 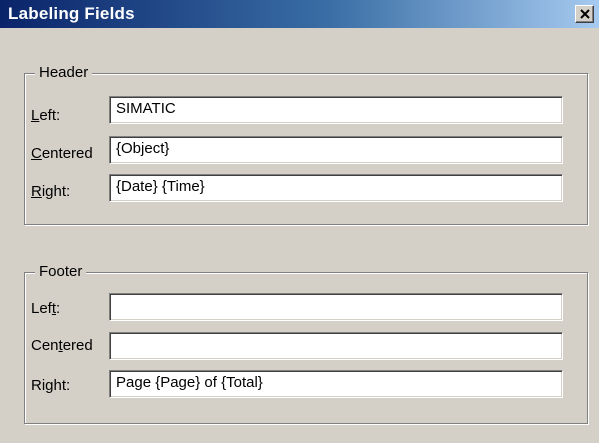 I want to click on window-title: Labeling Fields, so click(x=71, y=13).